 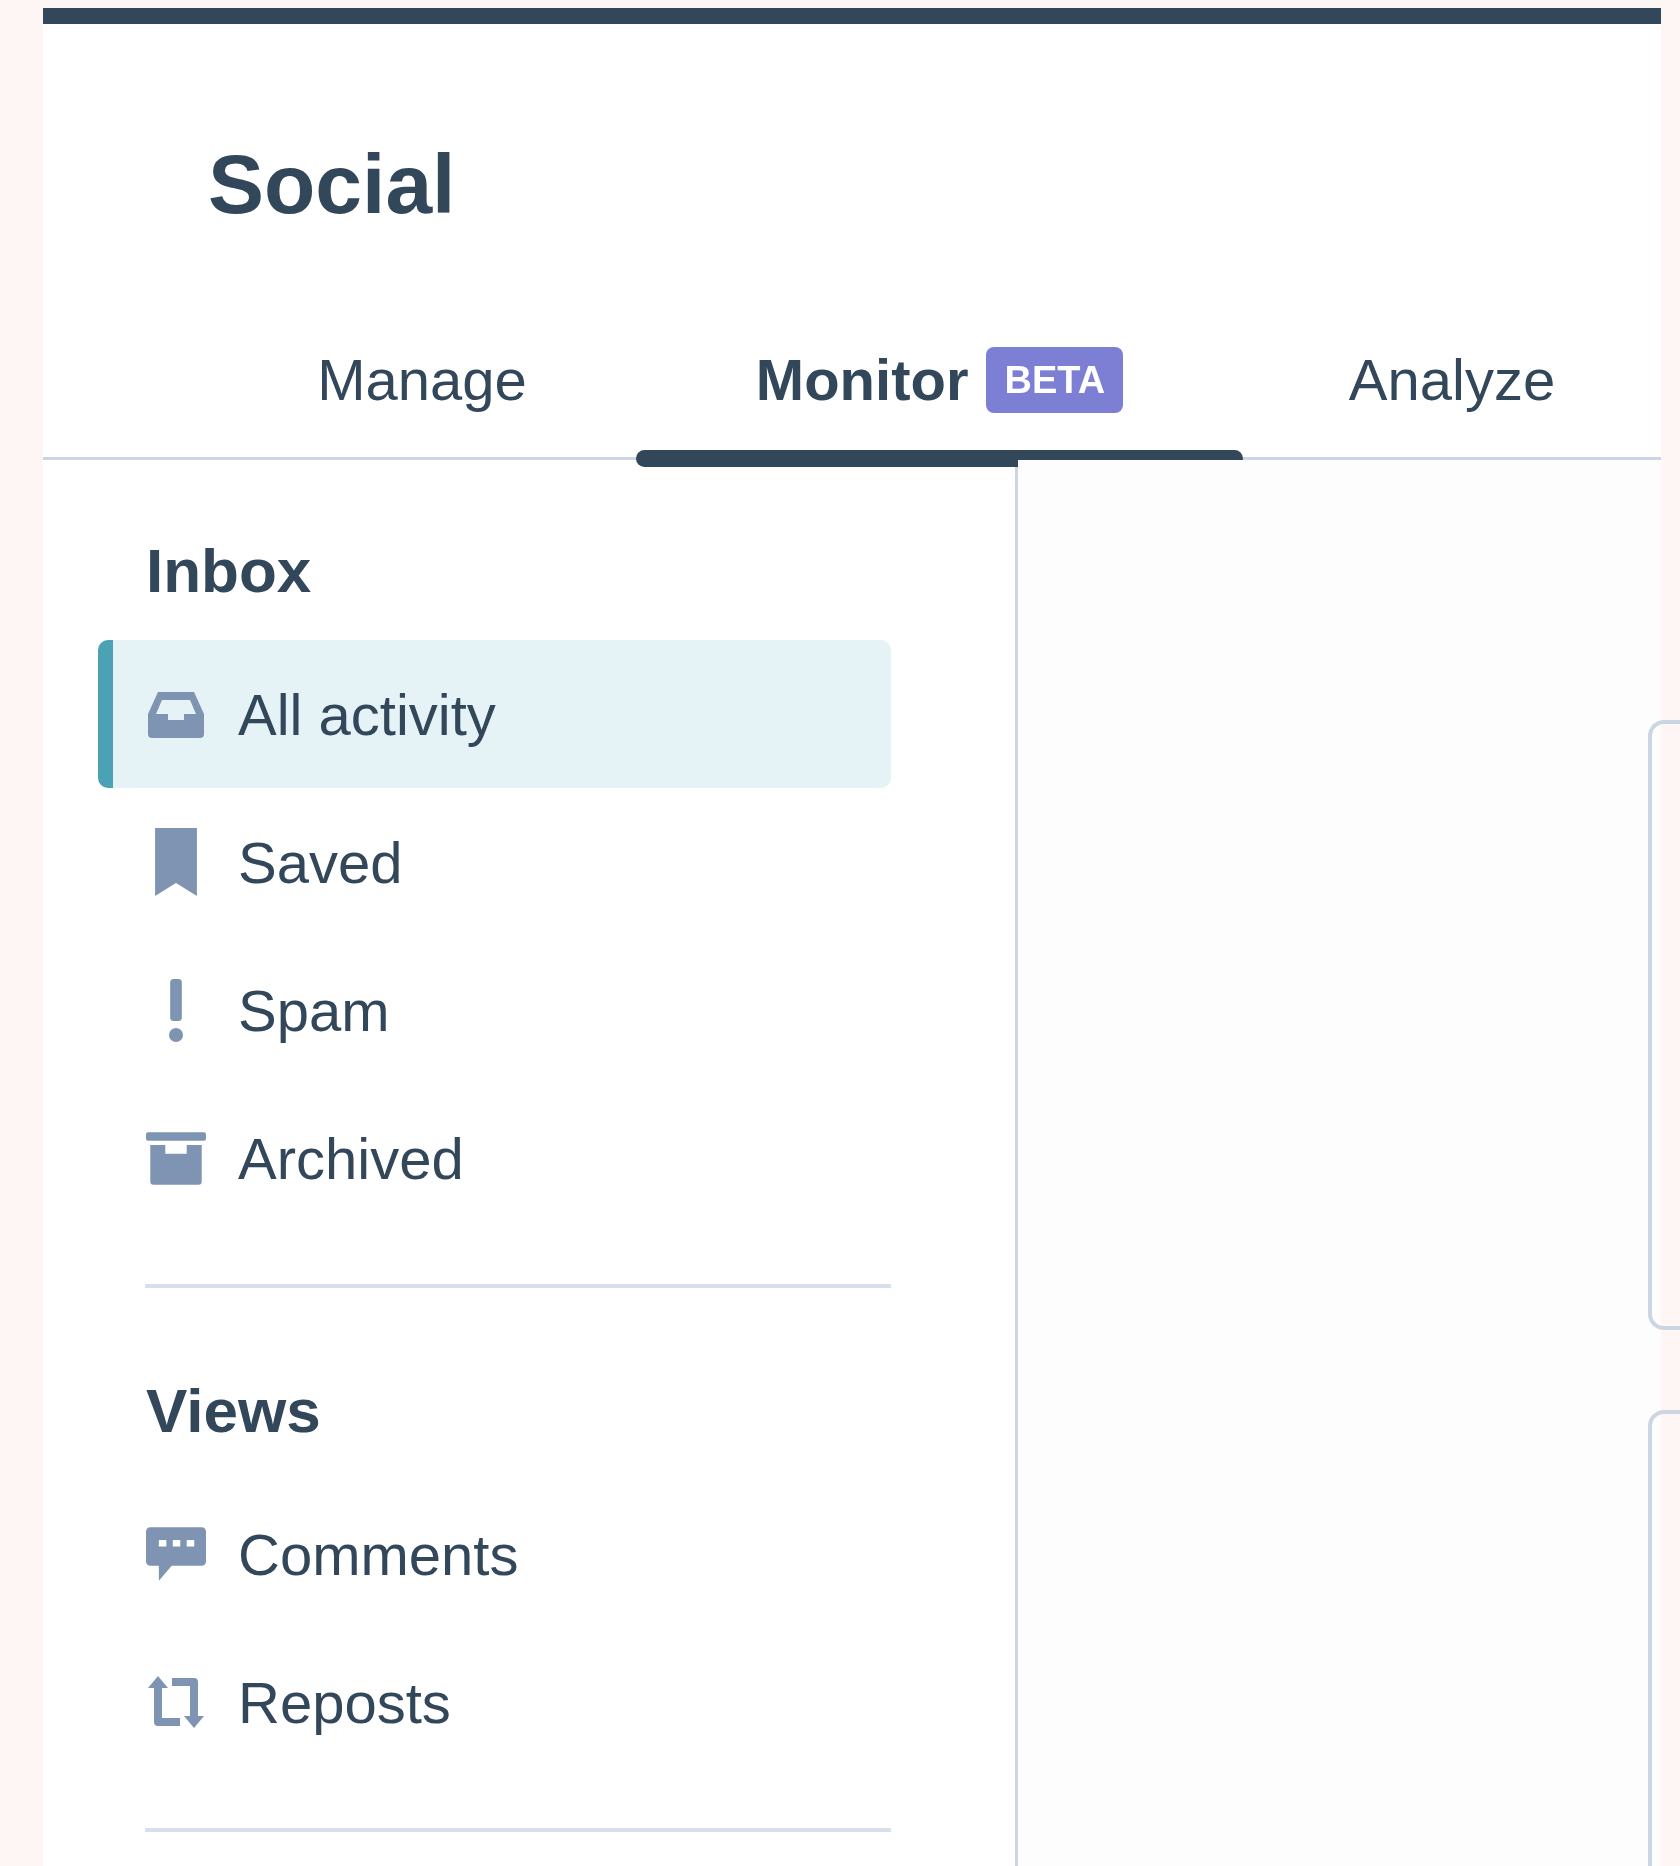 I want to click on bookmark-icon, so click(x=176, y=862).